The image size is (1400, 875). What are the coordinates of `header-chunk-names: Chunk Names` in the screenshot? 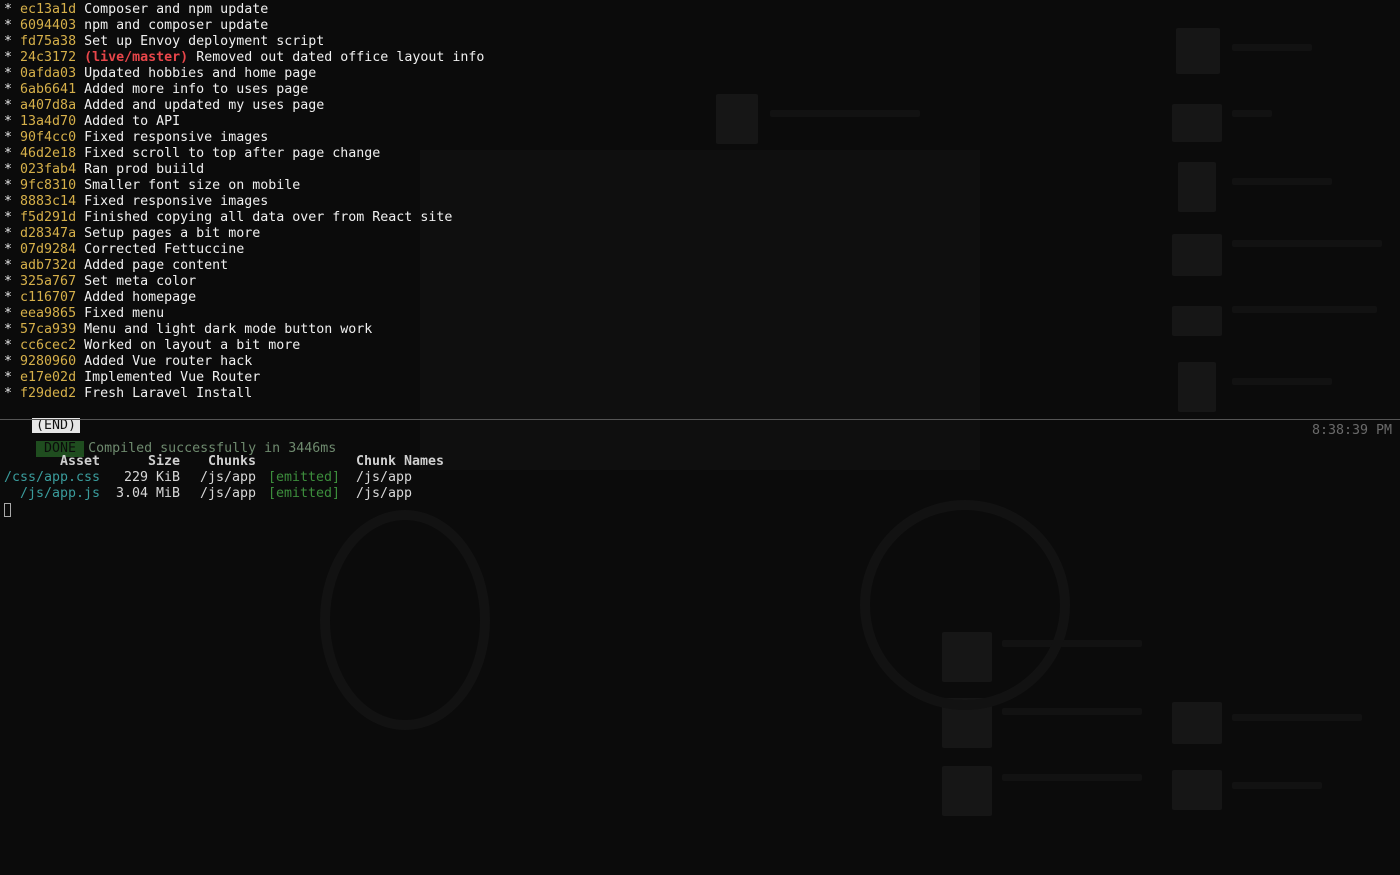 It's located at (400, 461).